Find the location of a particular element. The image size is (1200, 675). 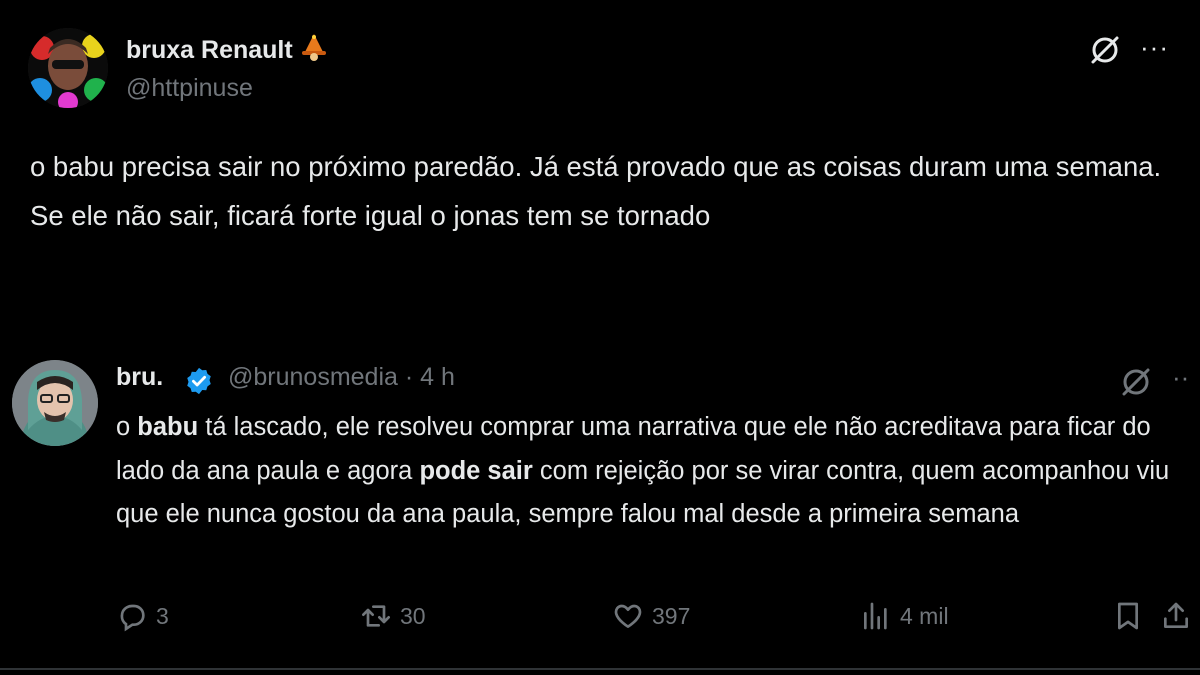

reply-count: 3 is located at coordinates (162, 615).